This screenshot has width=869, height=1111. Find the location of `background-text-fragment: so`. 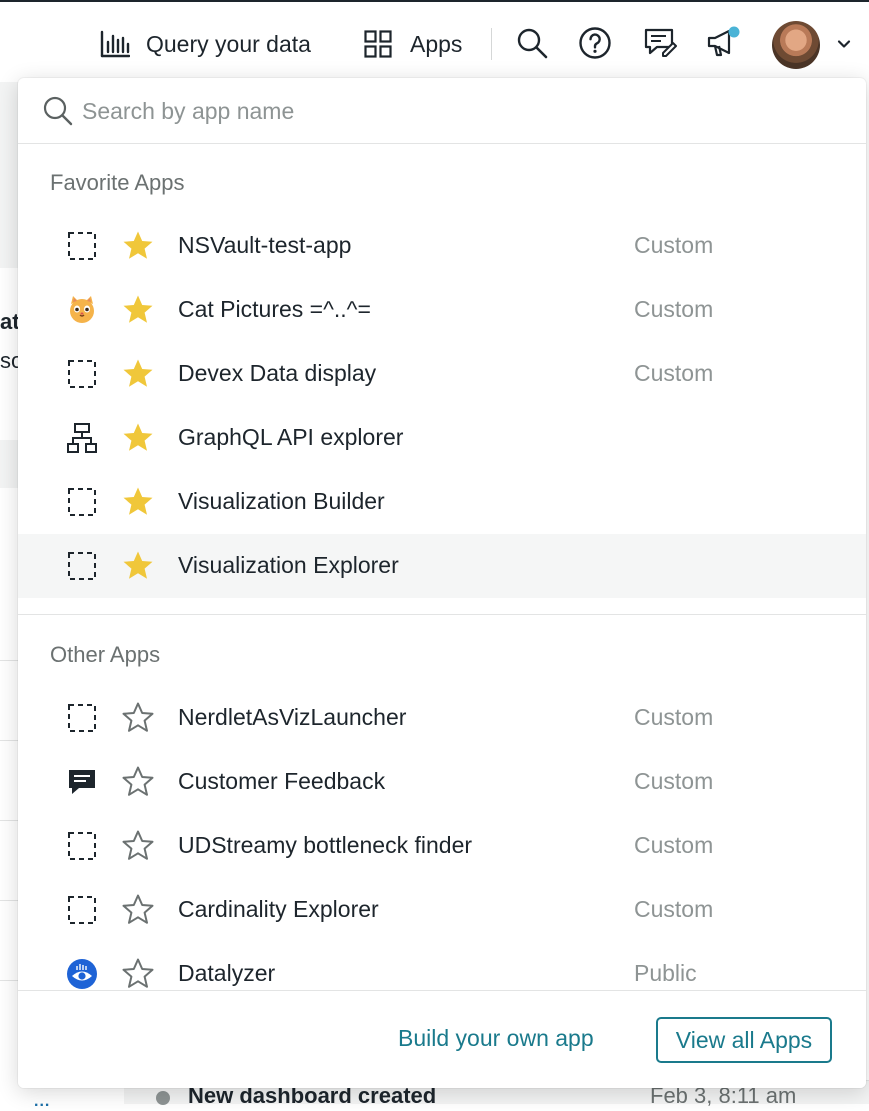

background-text-fragment: so is located at coordinates (10, 360).